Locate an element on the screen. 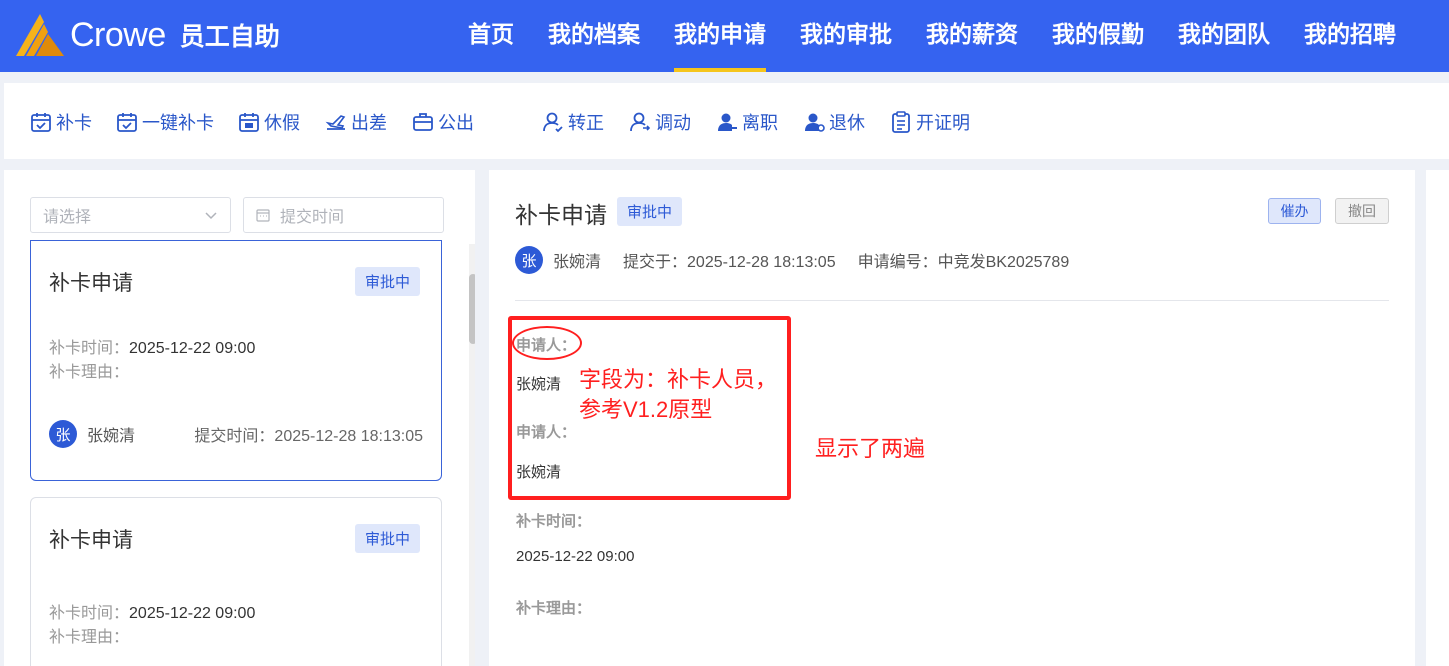 The image size is (1449, 666). tool-business-trip: 出差 is located at coordinates (356, 122).